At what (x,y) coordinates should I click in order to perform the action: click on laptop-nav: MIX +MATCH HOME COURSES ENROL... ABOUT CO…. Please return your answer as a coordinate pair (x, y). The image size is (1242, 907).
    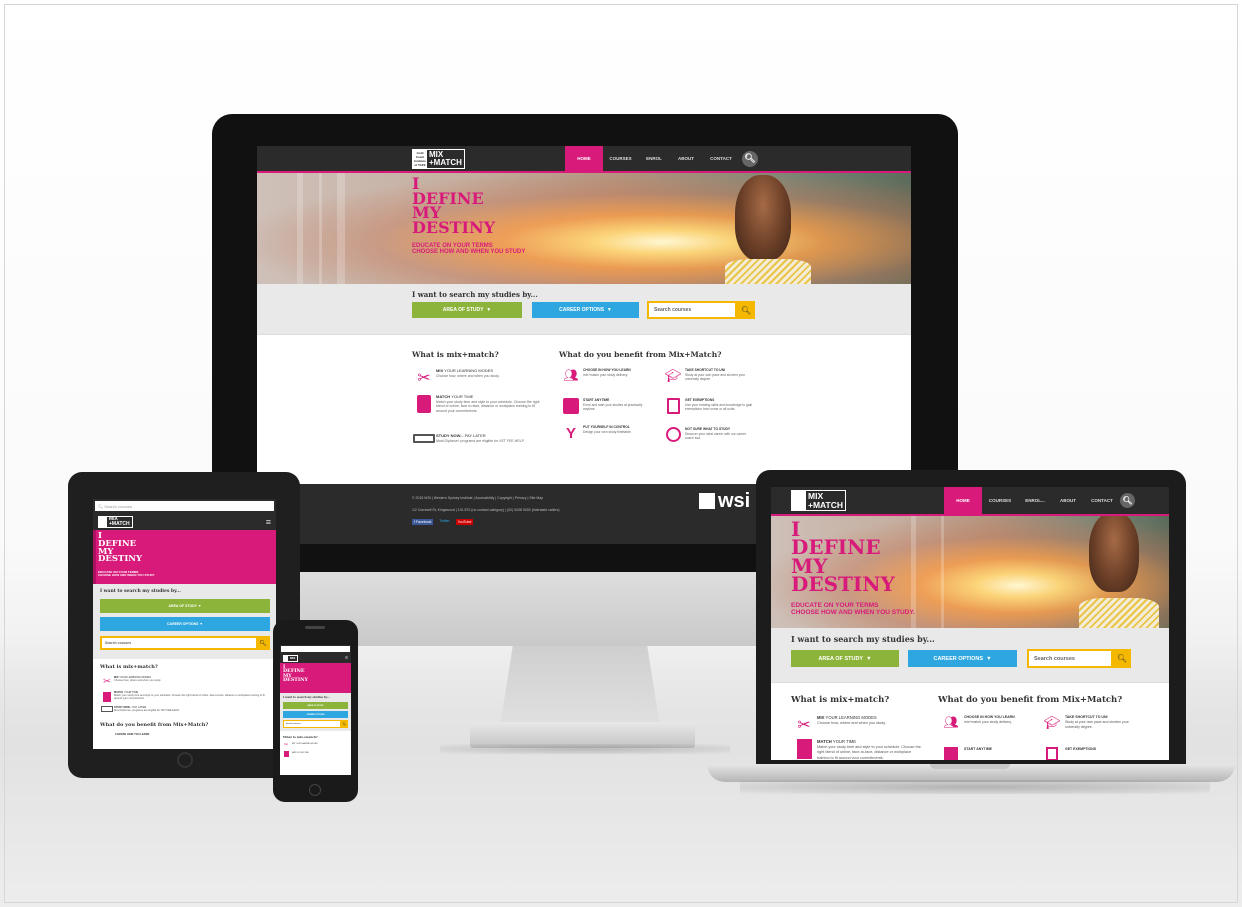
    Looking at the image, I should click on (970, 500).